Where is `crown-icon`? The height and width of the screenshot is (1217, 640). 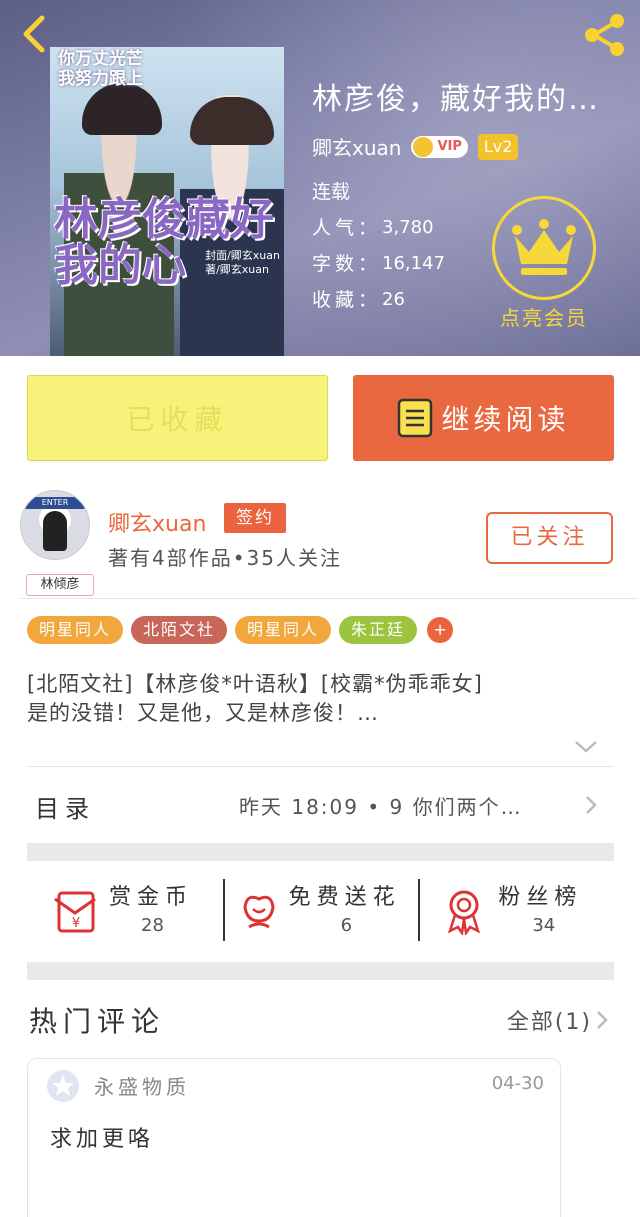 crown-icon is located at coordinates (544, 247).